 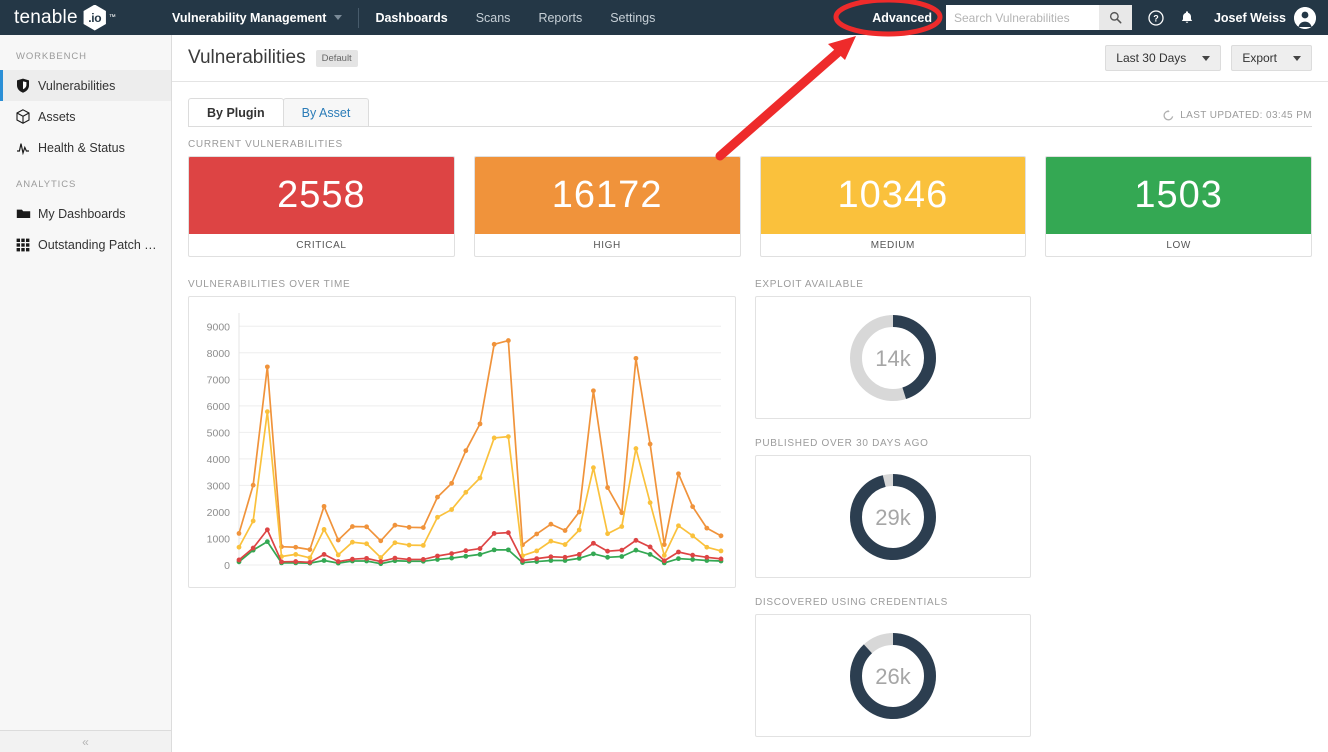 What do you see at coordinates (1246, 115) in the screenshot?
I see `last-updated-text: LAST UPDATED: 03:45 PM` at bounding box center [1246, 115].